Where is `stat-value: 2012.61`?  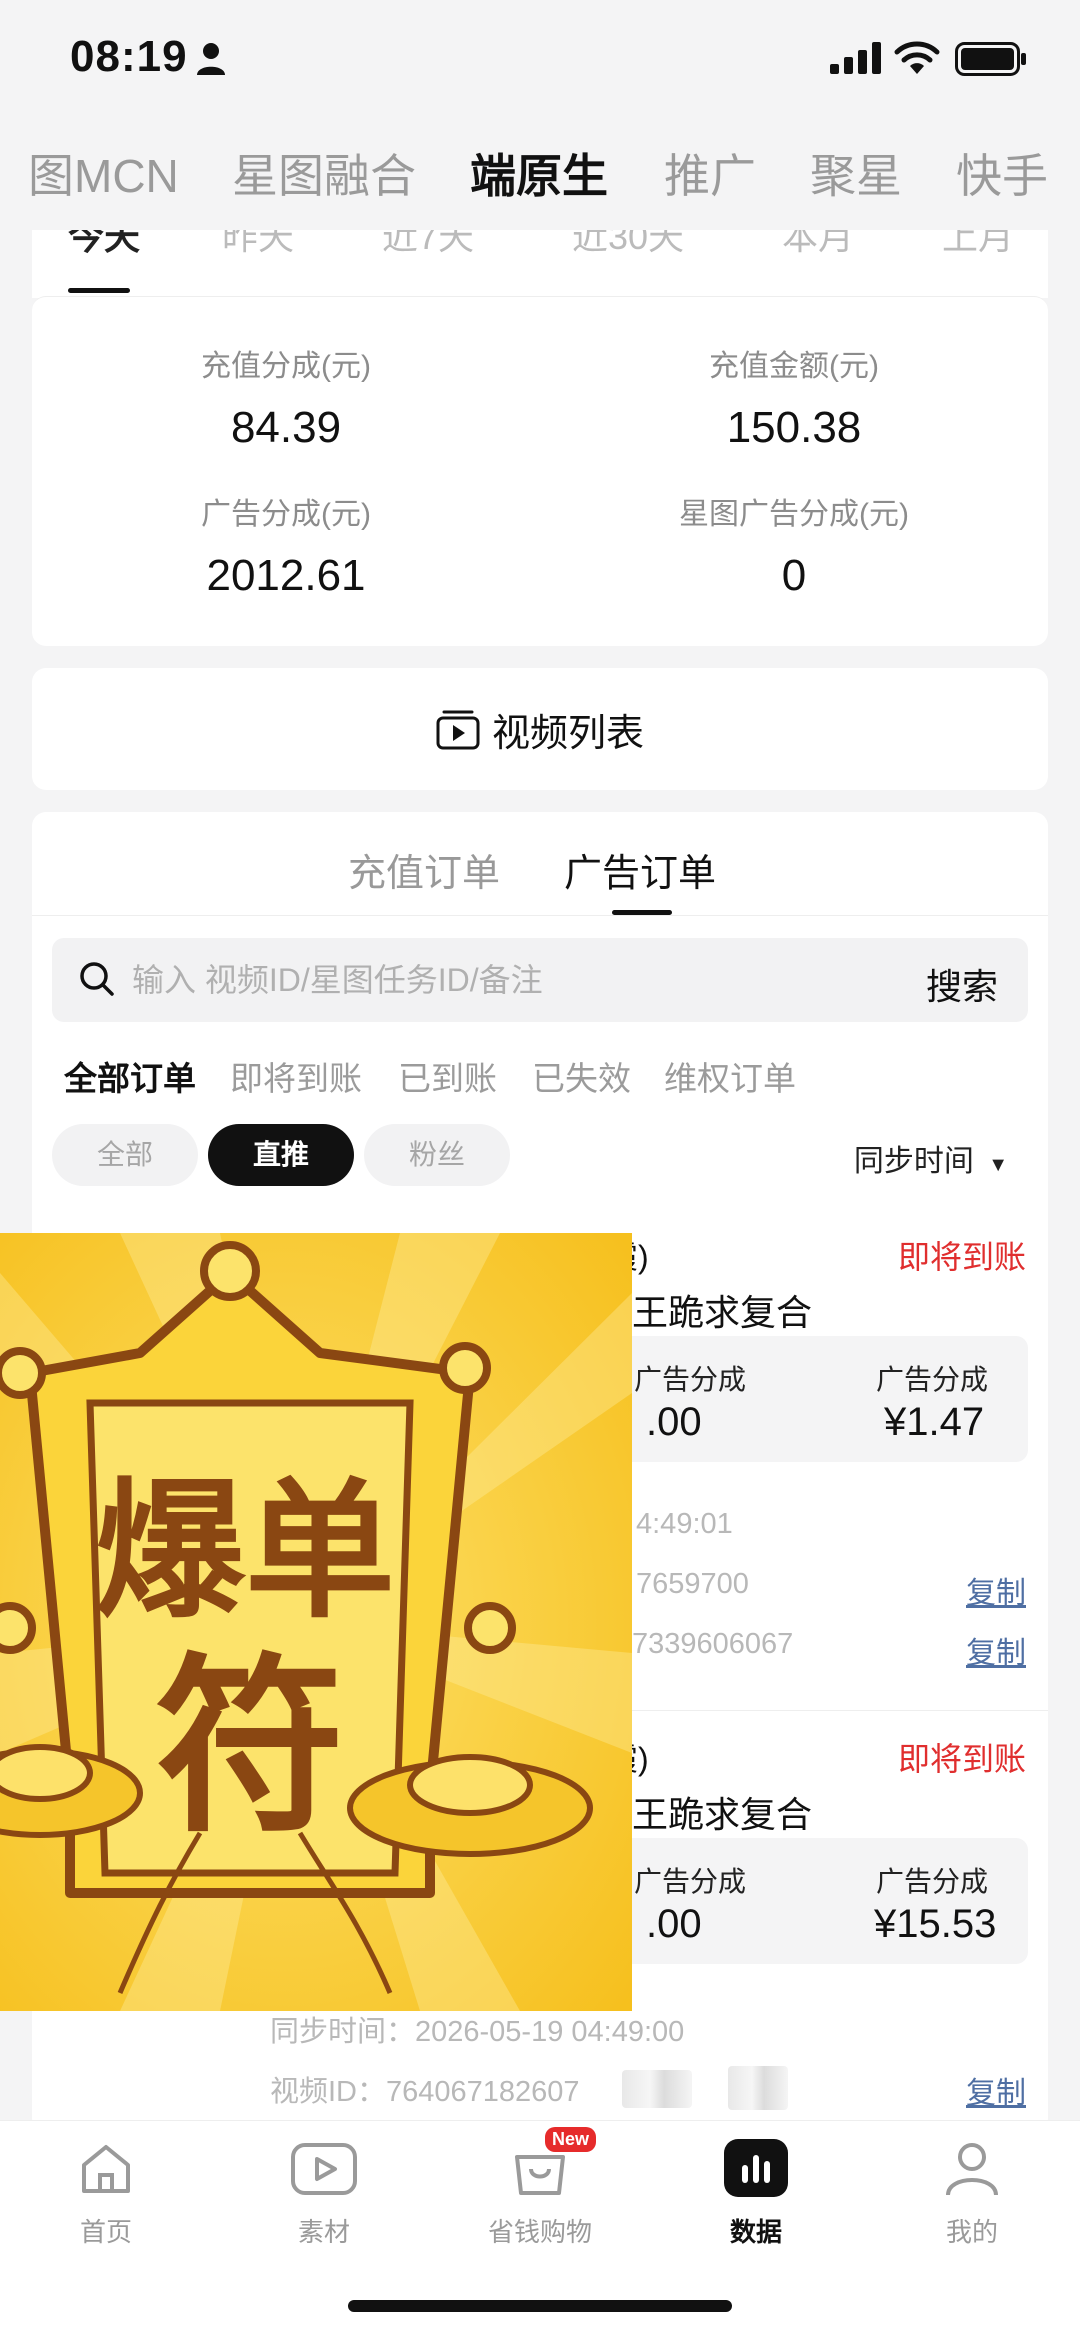
stat-value: 2012.61 is located at coordinates (286, 575).